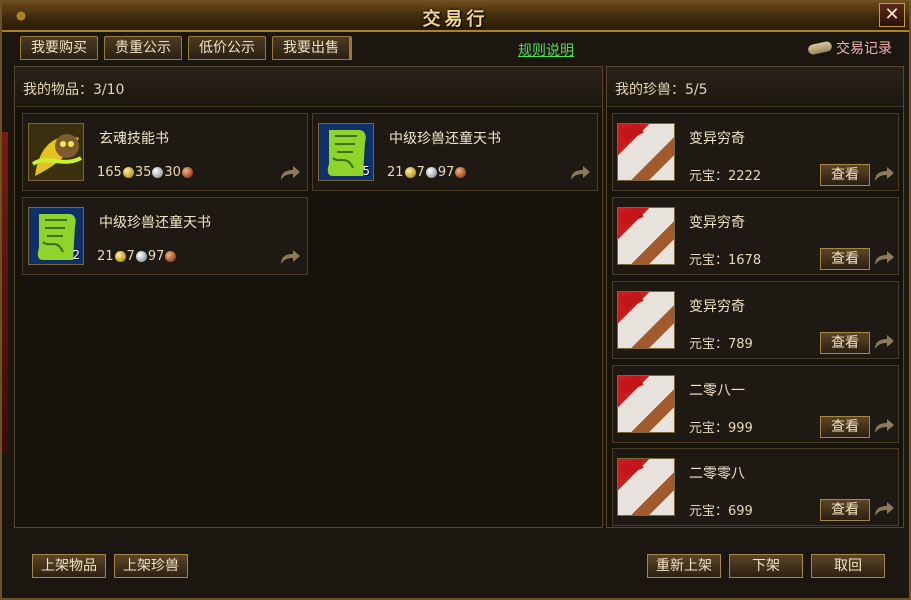  I want to click on copper-amount: 30, so click(172, 172).